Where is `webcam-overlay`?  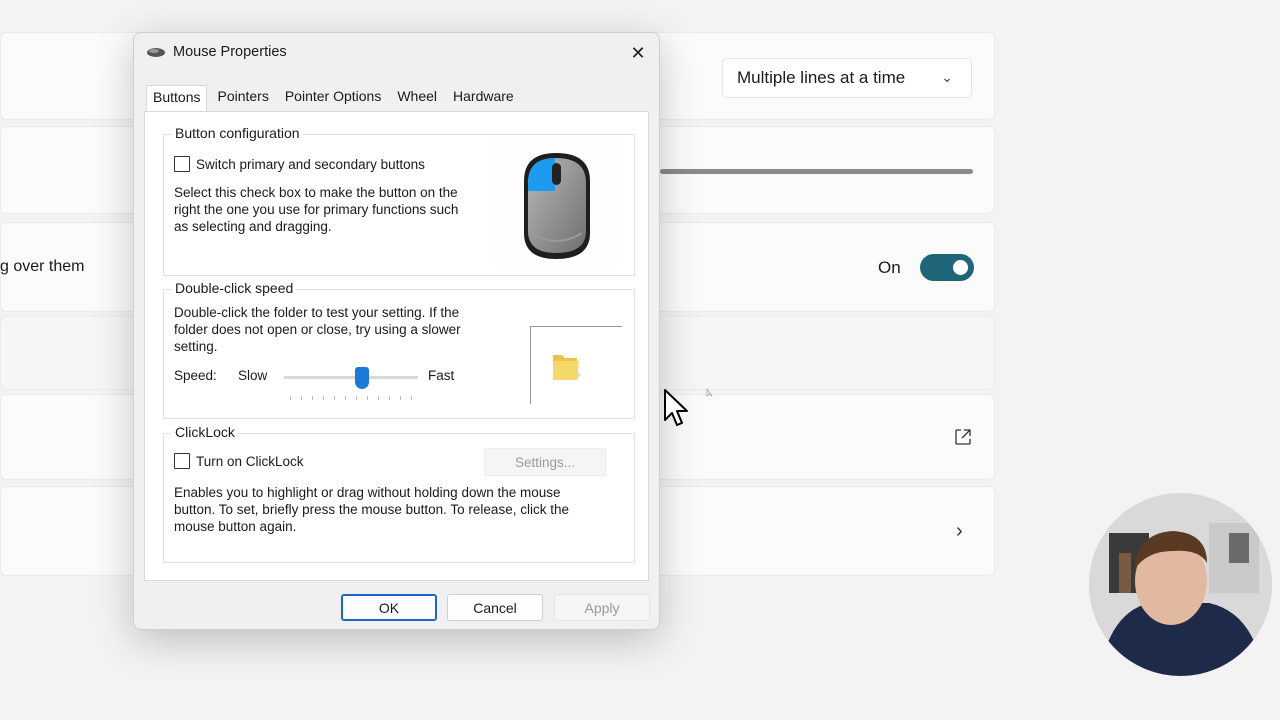 webcam-overlay is located at coordinates (1180, 584).